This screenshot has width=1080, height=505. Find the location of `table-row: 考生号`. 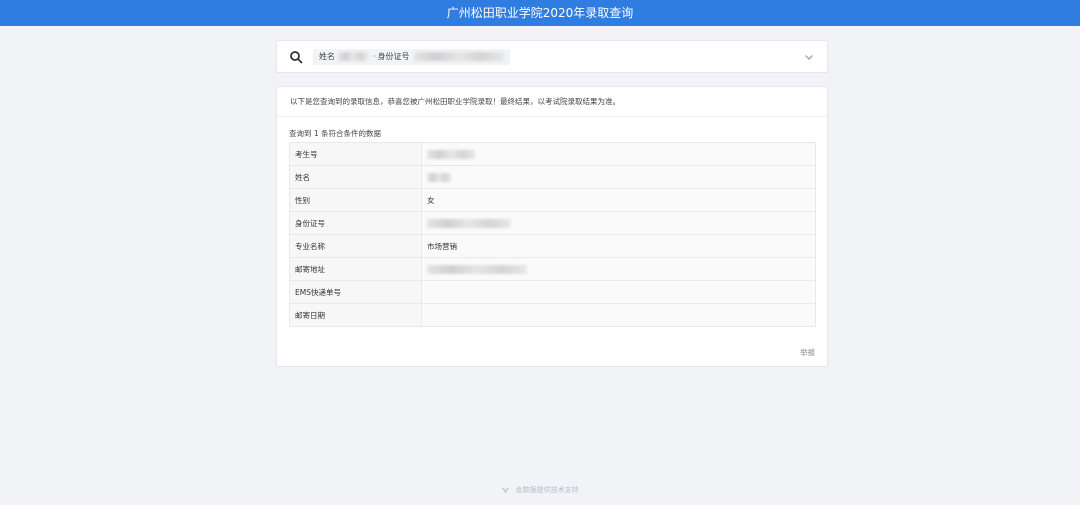

table-row: 考生号 is located at coordinates (552, 154).